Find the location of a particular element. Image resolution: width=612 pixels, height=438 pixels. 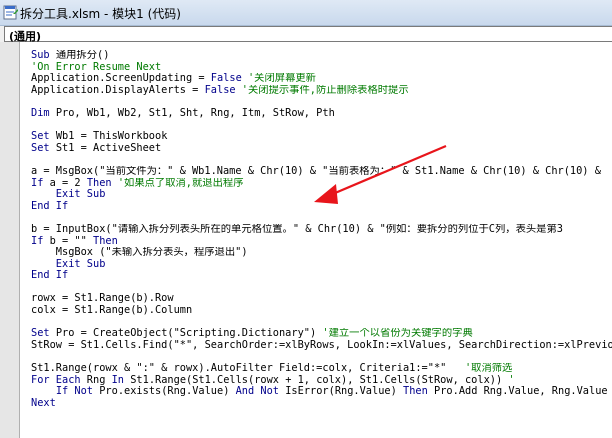

code-token: b = "" is located at coordinates (71, 241).